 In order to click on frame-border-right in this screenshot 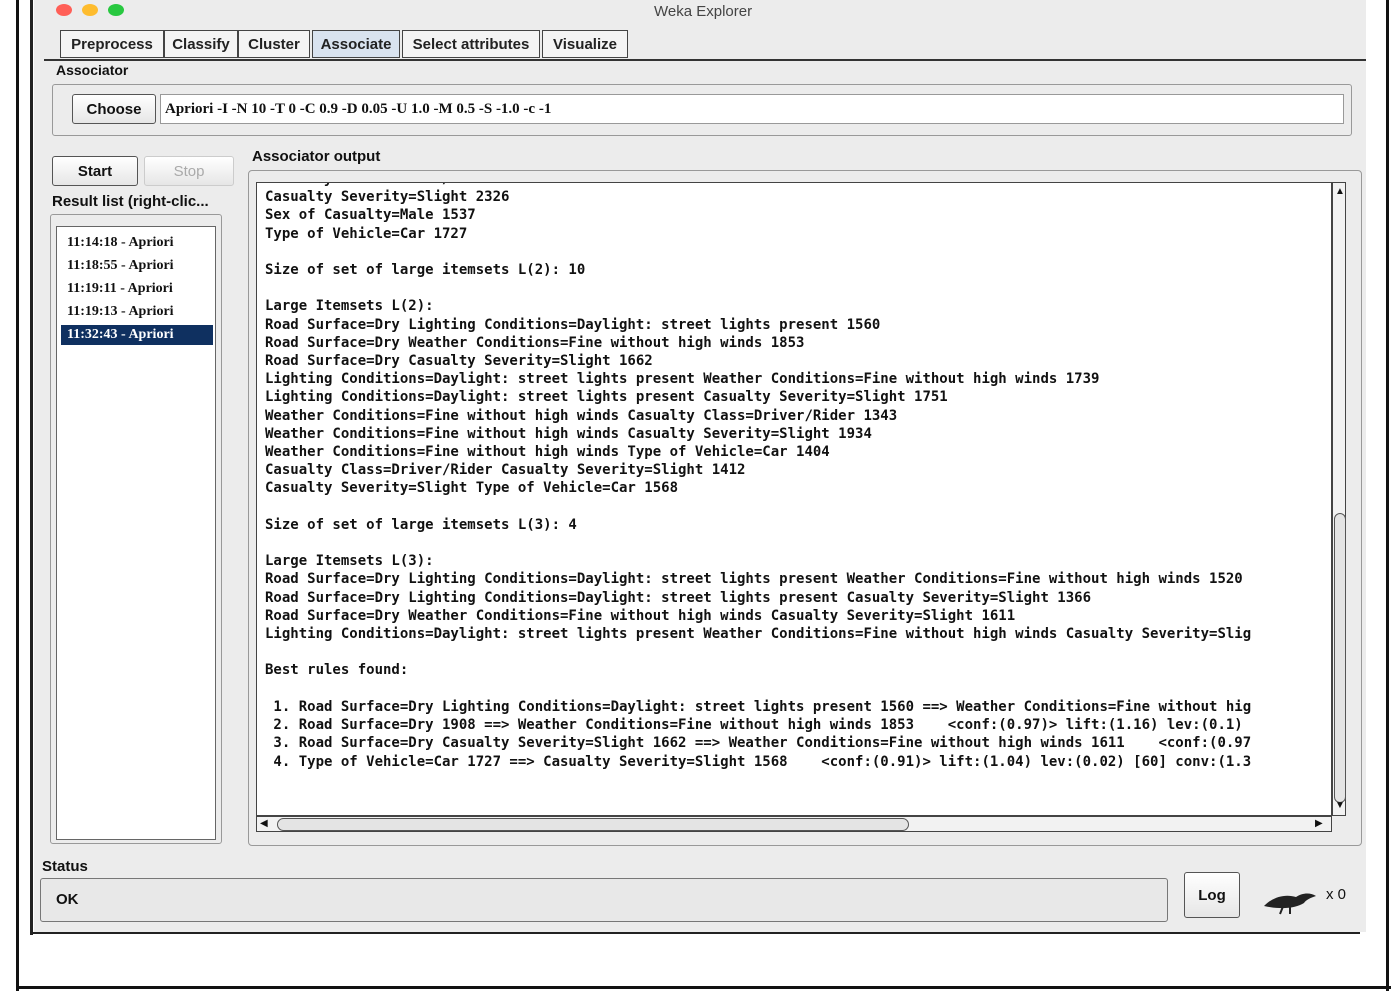, I will do `click(1387, 495)`.